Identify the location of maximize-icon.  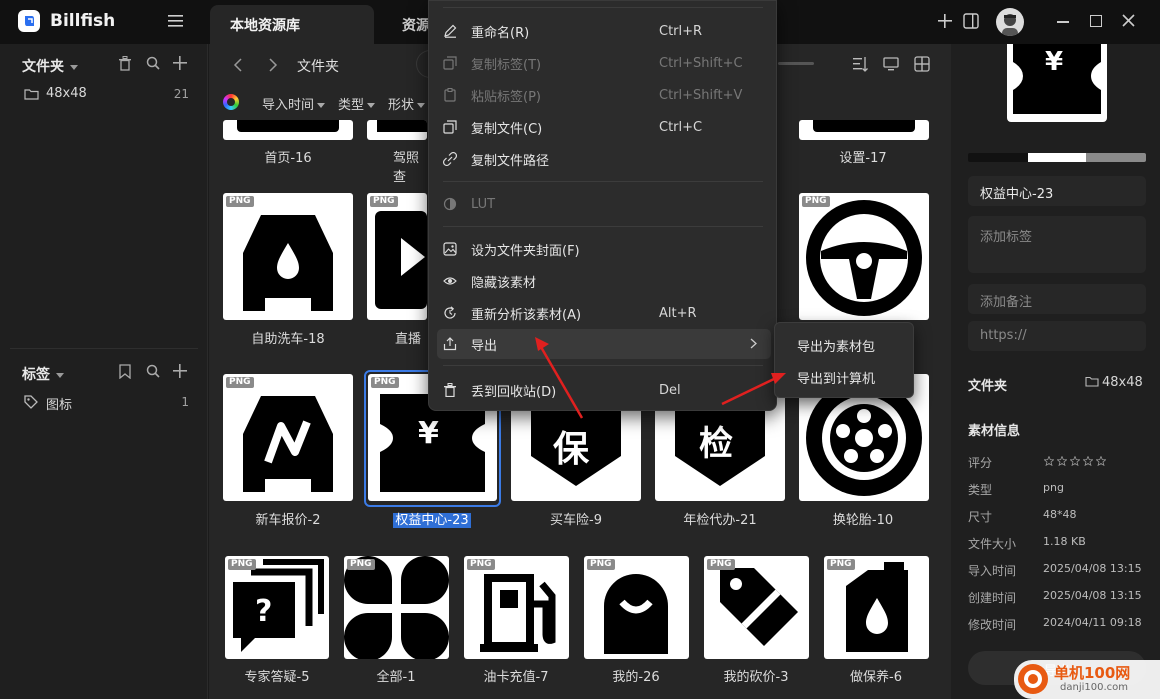
(1096, 21).